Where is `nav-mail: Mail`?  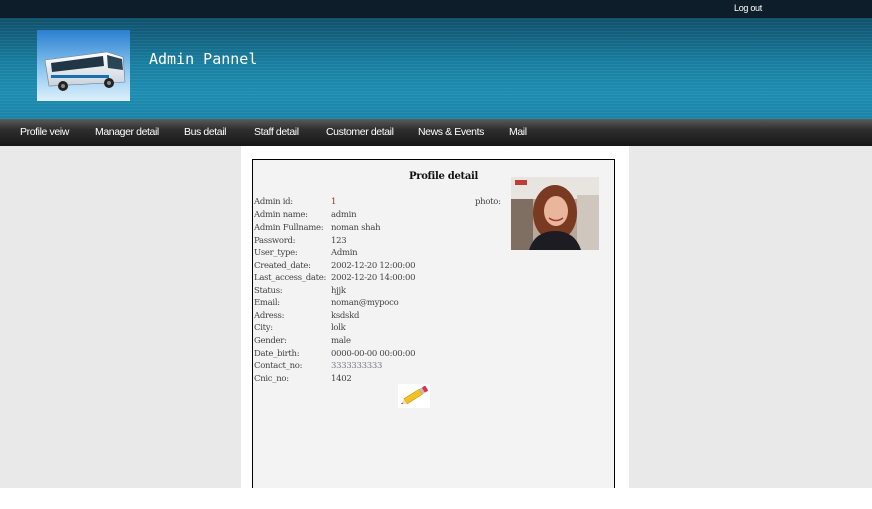 nav-mail: Mail is located at coordinates (518, 132).